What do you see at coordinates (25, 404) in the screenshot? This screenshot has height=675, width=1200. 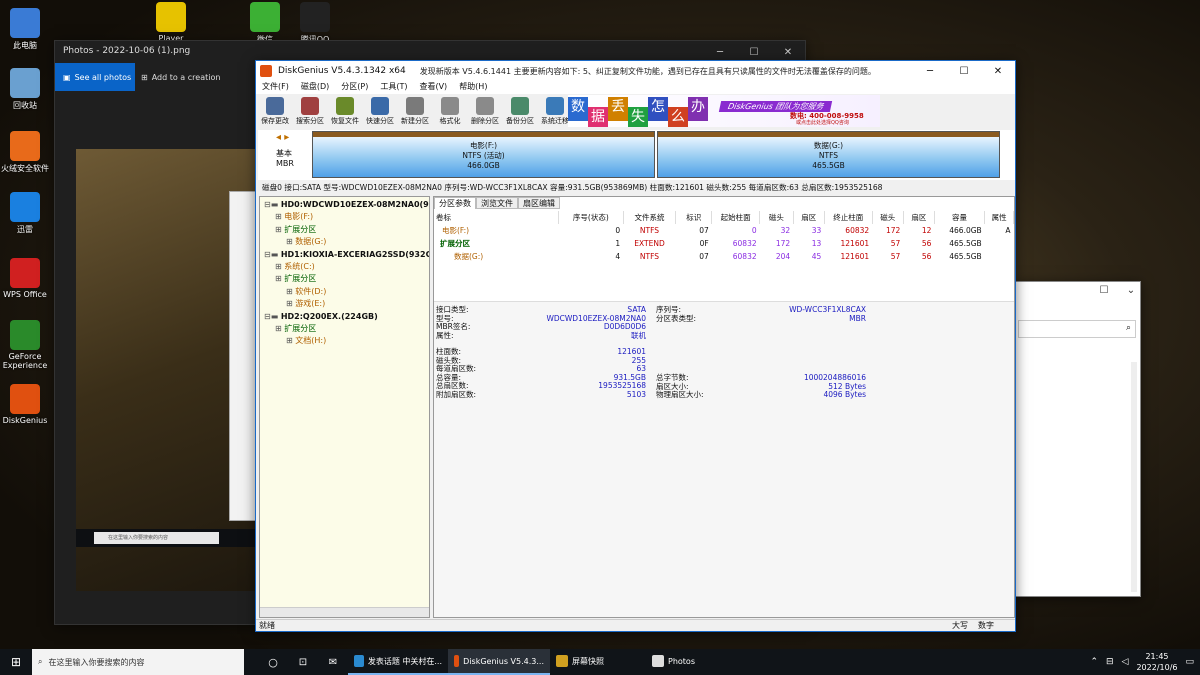 I see `desktop-icon: DiskGenius` at bounding box center [25, 404].